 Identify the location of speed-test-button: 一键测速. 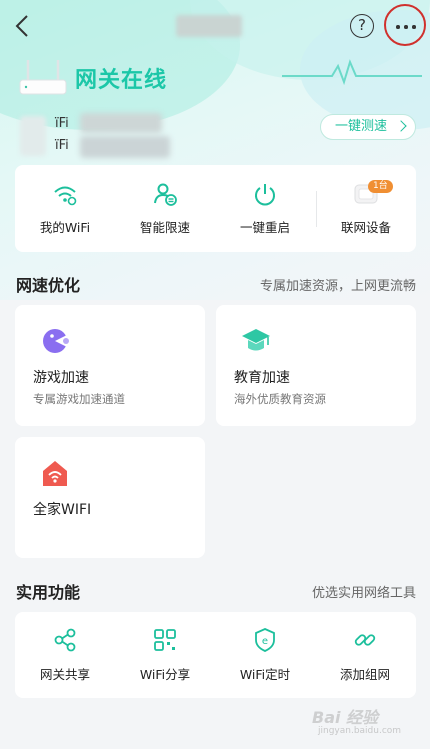
(368, 127).